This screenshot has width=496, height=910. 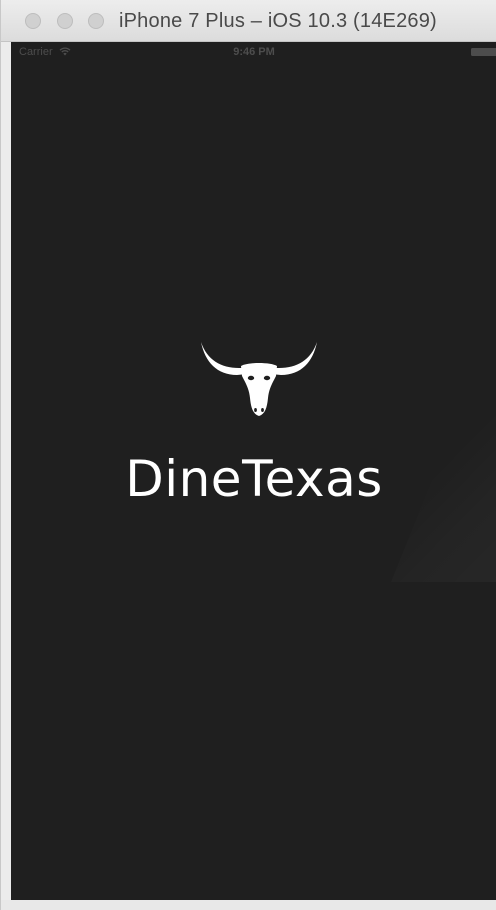 What do you see at coordinates (96, 21) in the screenshot?
I see `zoom-window-icon` at bounding box center [96, 21].